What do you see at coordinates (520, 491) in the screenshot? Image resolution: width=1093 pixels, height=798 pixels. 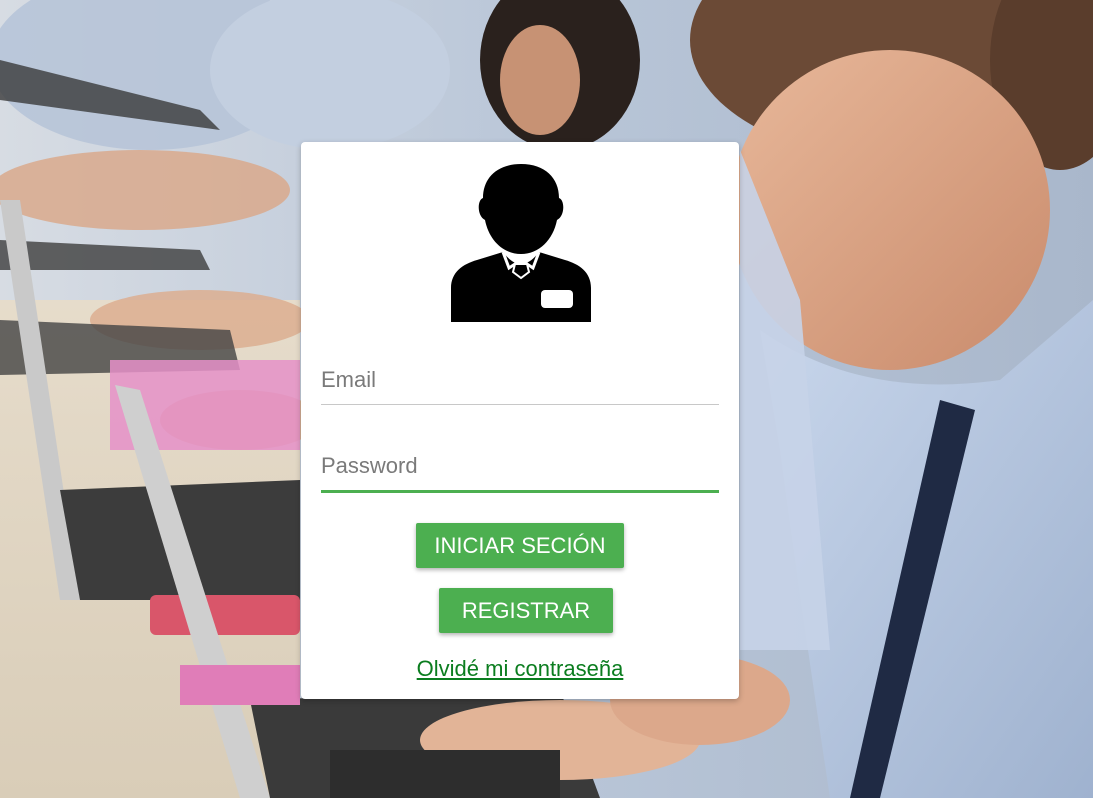 I see `password-underline` at bounding box center [520, 491].